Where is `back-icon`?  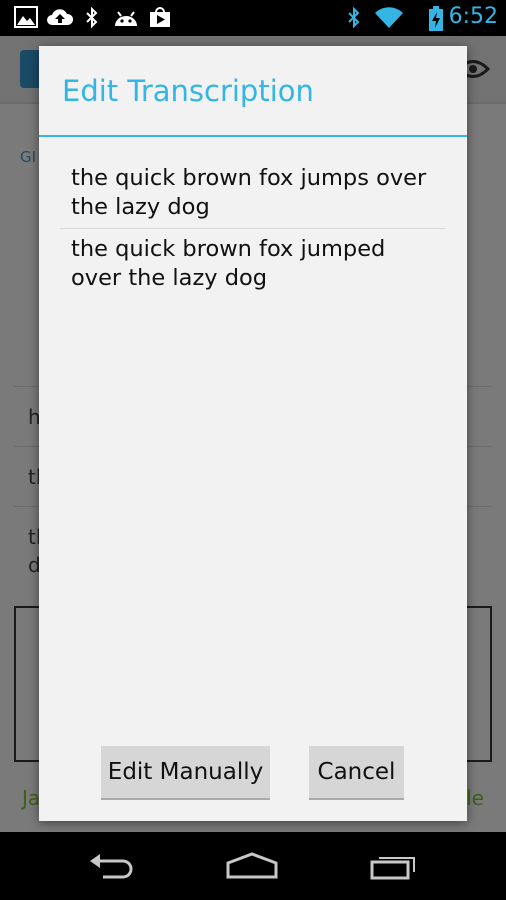 back-icon is located at coordinates (111, 866).